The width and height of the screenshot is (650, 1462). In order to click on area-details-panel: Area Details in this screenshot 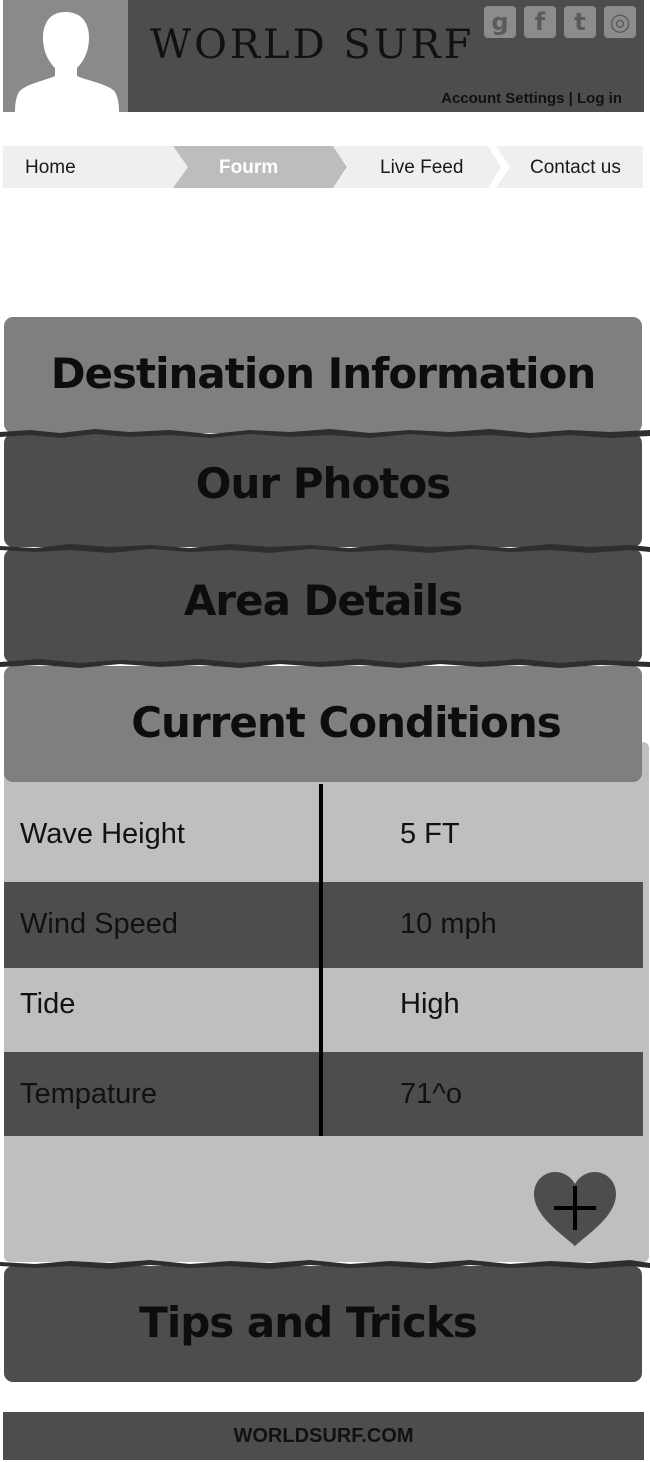, I will do `click(323, 606)`.